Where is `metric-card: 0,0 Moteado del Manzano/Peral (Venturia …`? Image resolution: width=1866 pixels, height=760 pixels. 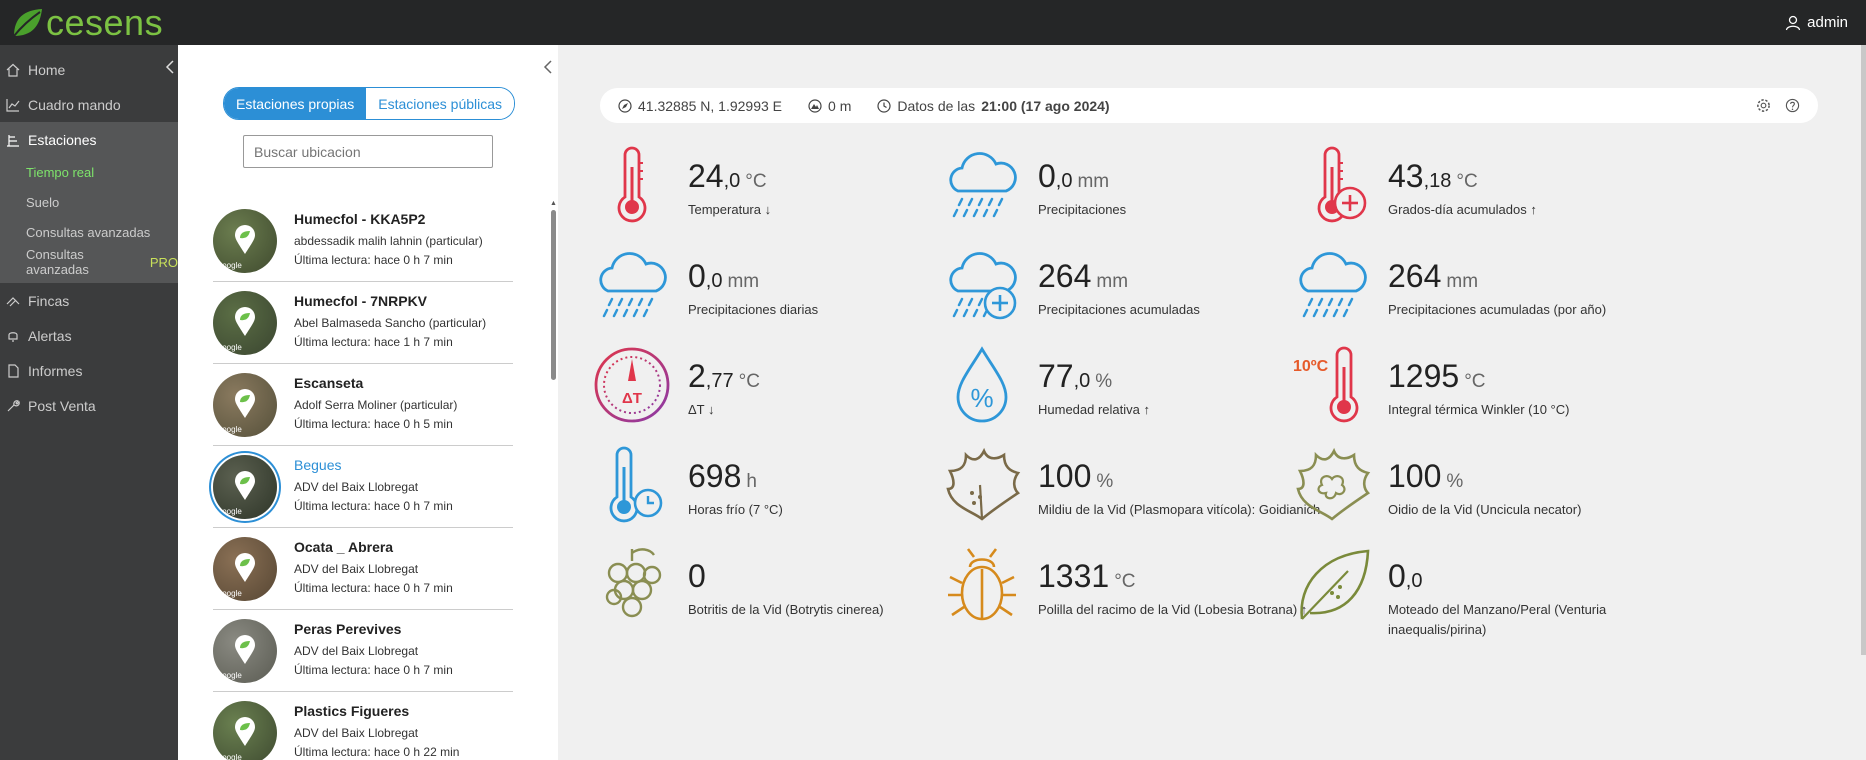 metric-card: 0,0 Moteado del Manzano/Peral (Venturia … is located at coordinates (1497, 591).